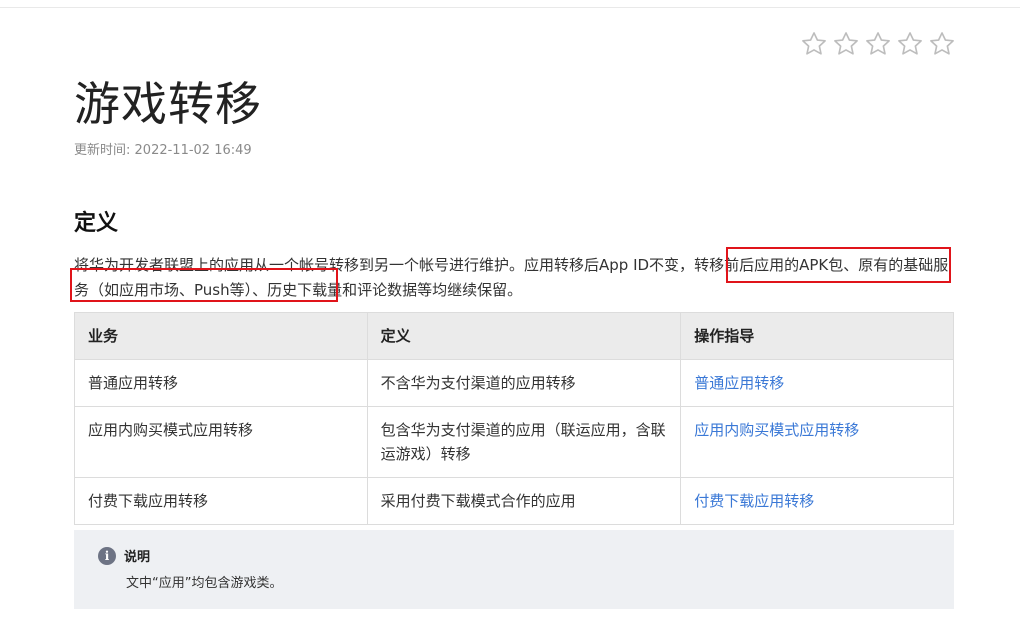 The height and width of the screenshot is (627, 1020). What do you see at coordinates (221, 501) in the screenshot?
I see `table-cell-business: 付费下载应用转移` at bounding box center [221, 501].